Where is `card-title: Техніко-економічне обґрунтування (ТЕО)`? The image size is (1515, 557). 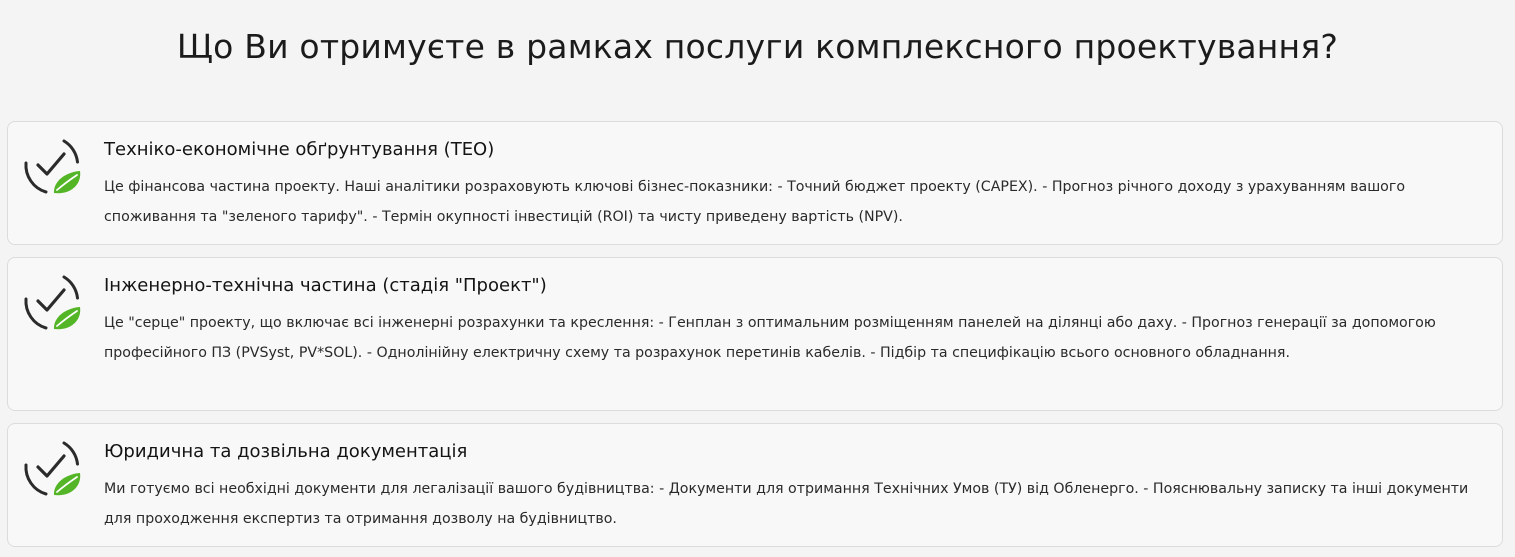 card-title: Техніко-економічне обґрунтування (ТЕО) is located at coordinates (299, 149).